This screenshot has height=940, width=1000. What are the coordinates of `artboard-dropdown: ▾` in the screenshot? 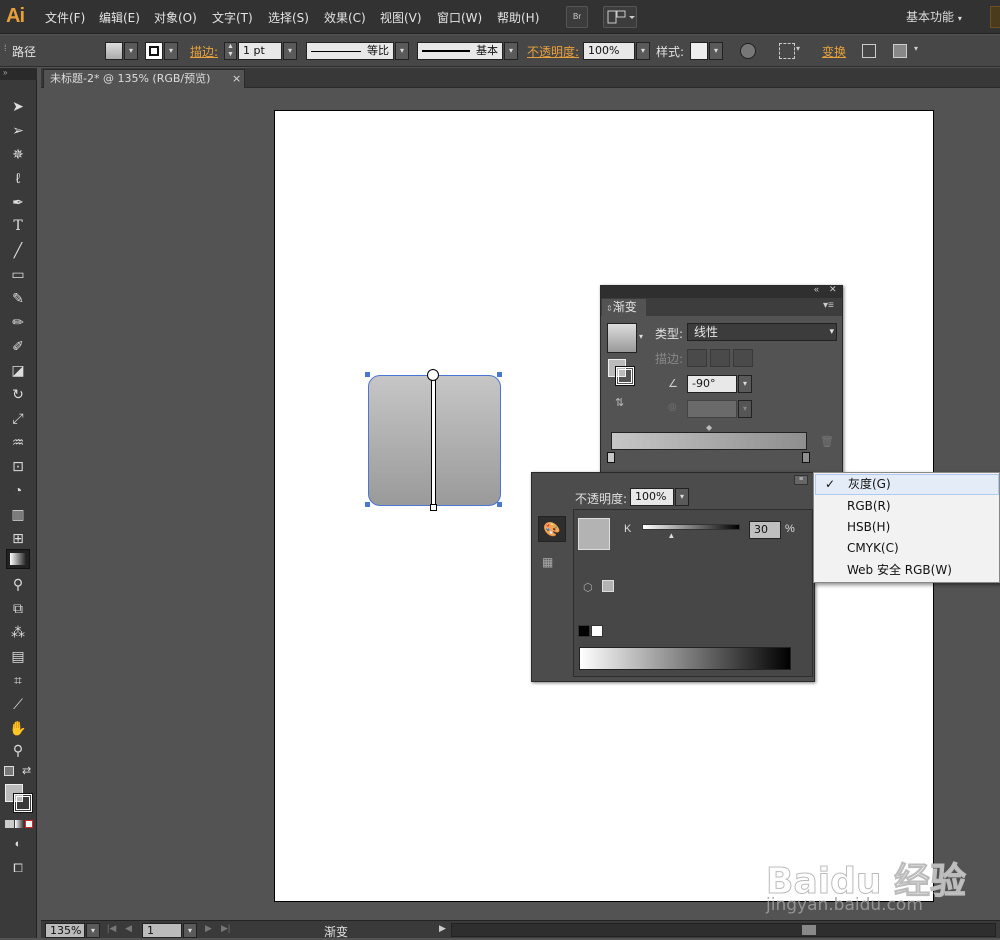 It's located at (190, 930).